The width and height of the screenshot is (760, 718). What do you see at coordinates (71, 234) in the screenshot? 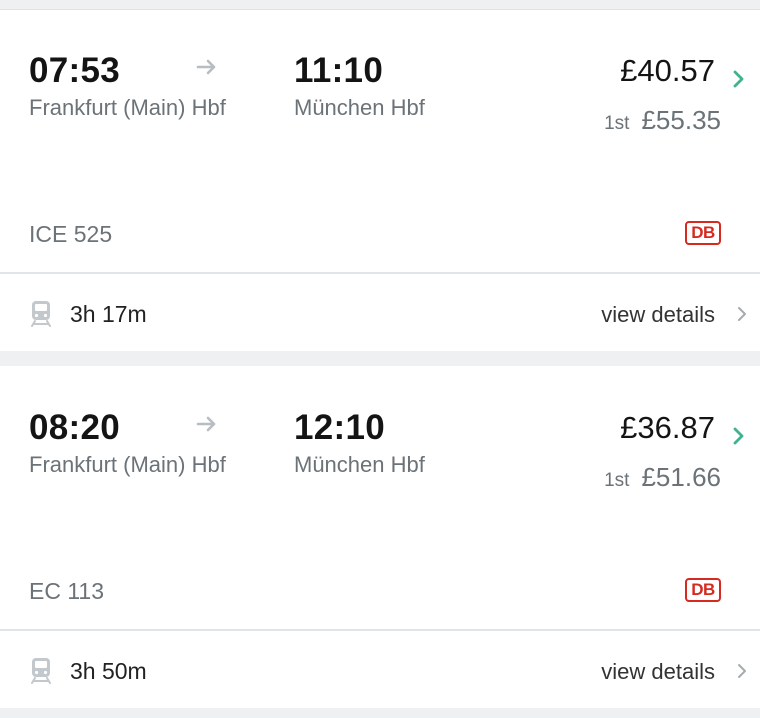
I see `train-number: ICE 525` at bounding box center [71, 234].